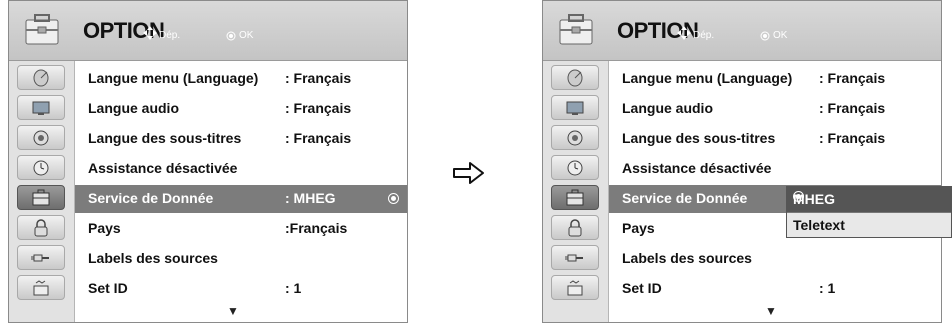 This screenshot has height=323, width=952. I want to click on option-label: Teletext, so click(819, 225).